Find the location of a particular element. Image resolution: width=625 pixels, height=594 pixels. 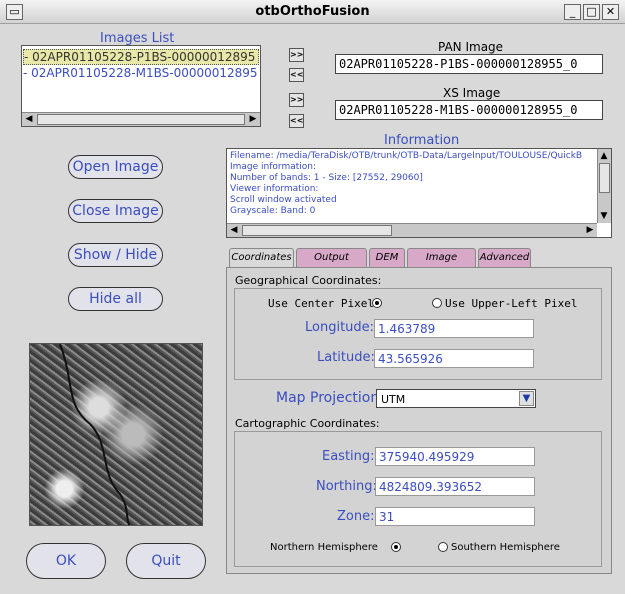

tab-output-image: Output Image is located at coordinates (331, 264).